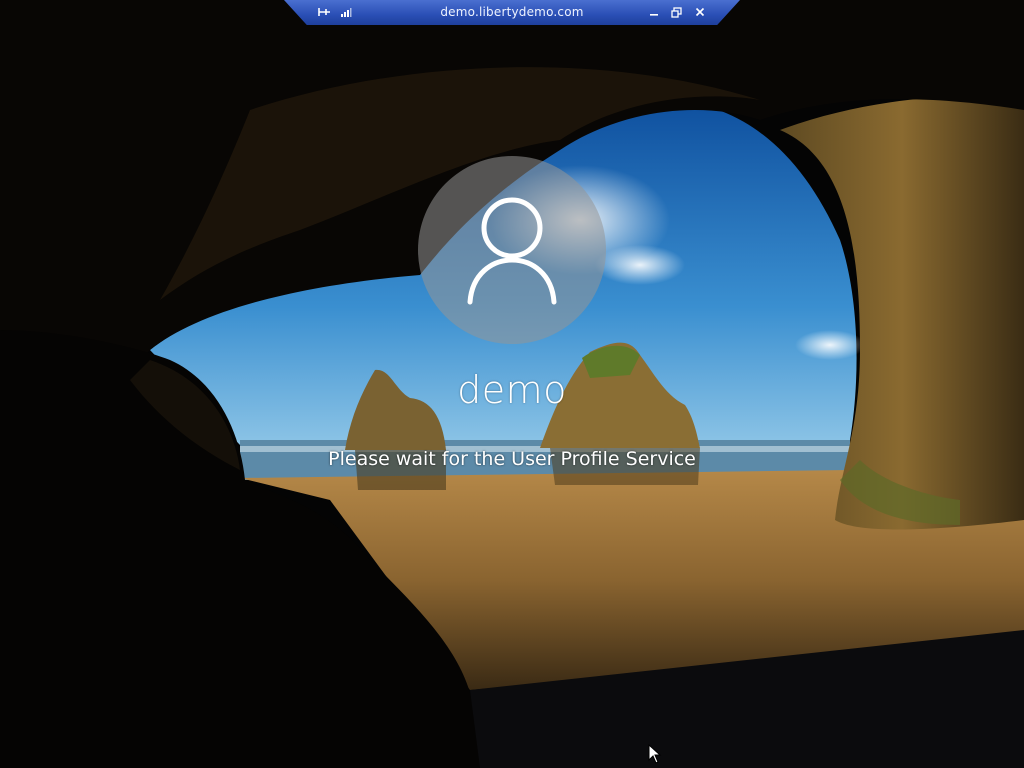 The height and width of the screenshot is (768, 1024). Describe the element at coordinates (512, 12) in the screenshot. I see `remote-desktop-connection-bar: demo.libertydemo.com` at that location.